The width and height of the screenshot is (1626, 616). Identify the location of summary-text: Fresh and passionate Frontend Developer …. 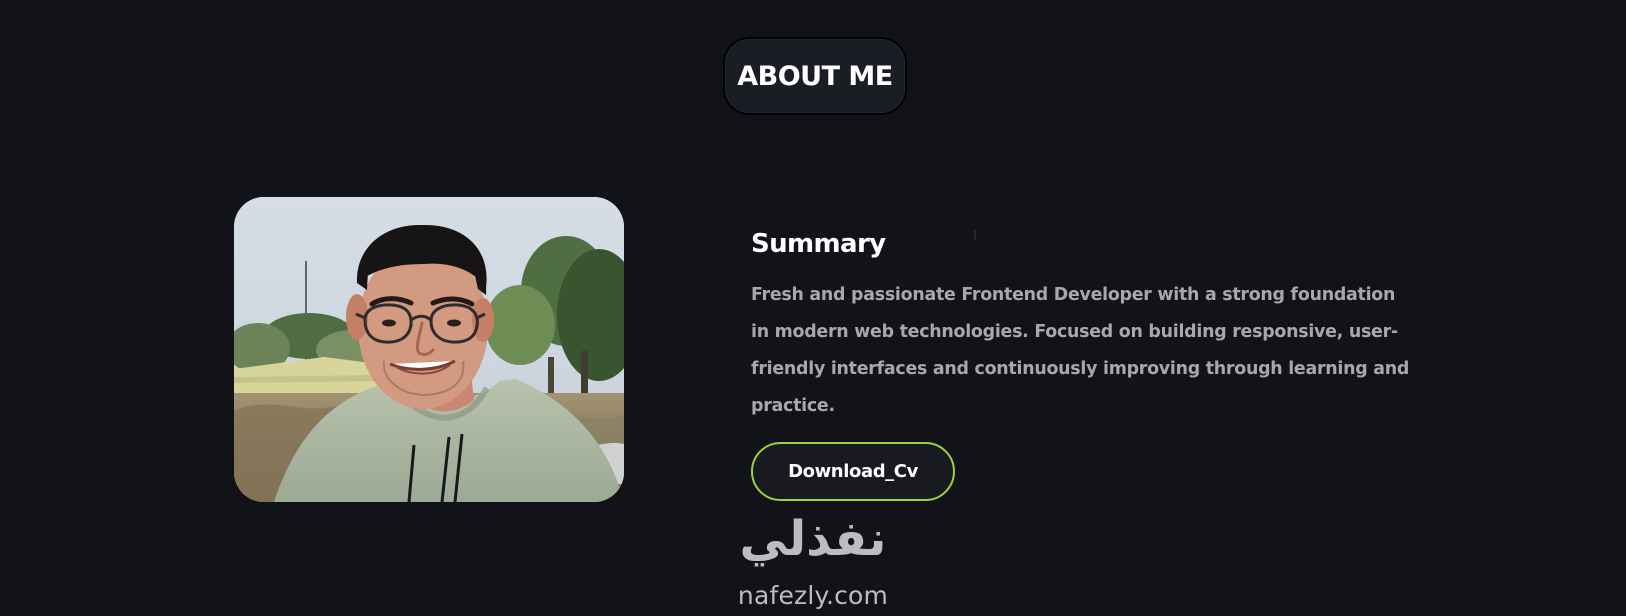
(1080, 350).